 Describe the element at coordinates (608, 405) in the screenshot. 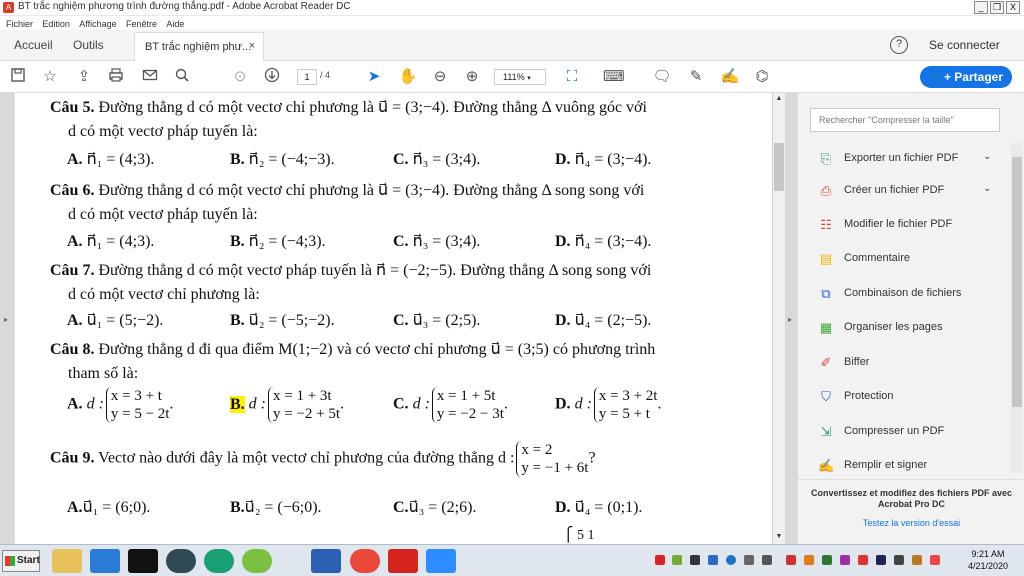

I see `q8-option-d: D. d :x = 3 + 2t y = 5 + t.` at that location.